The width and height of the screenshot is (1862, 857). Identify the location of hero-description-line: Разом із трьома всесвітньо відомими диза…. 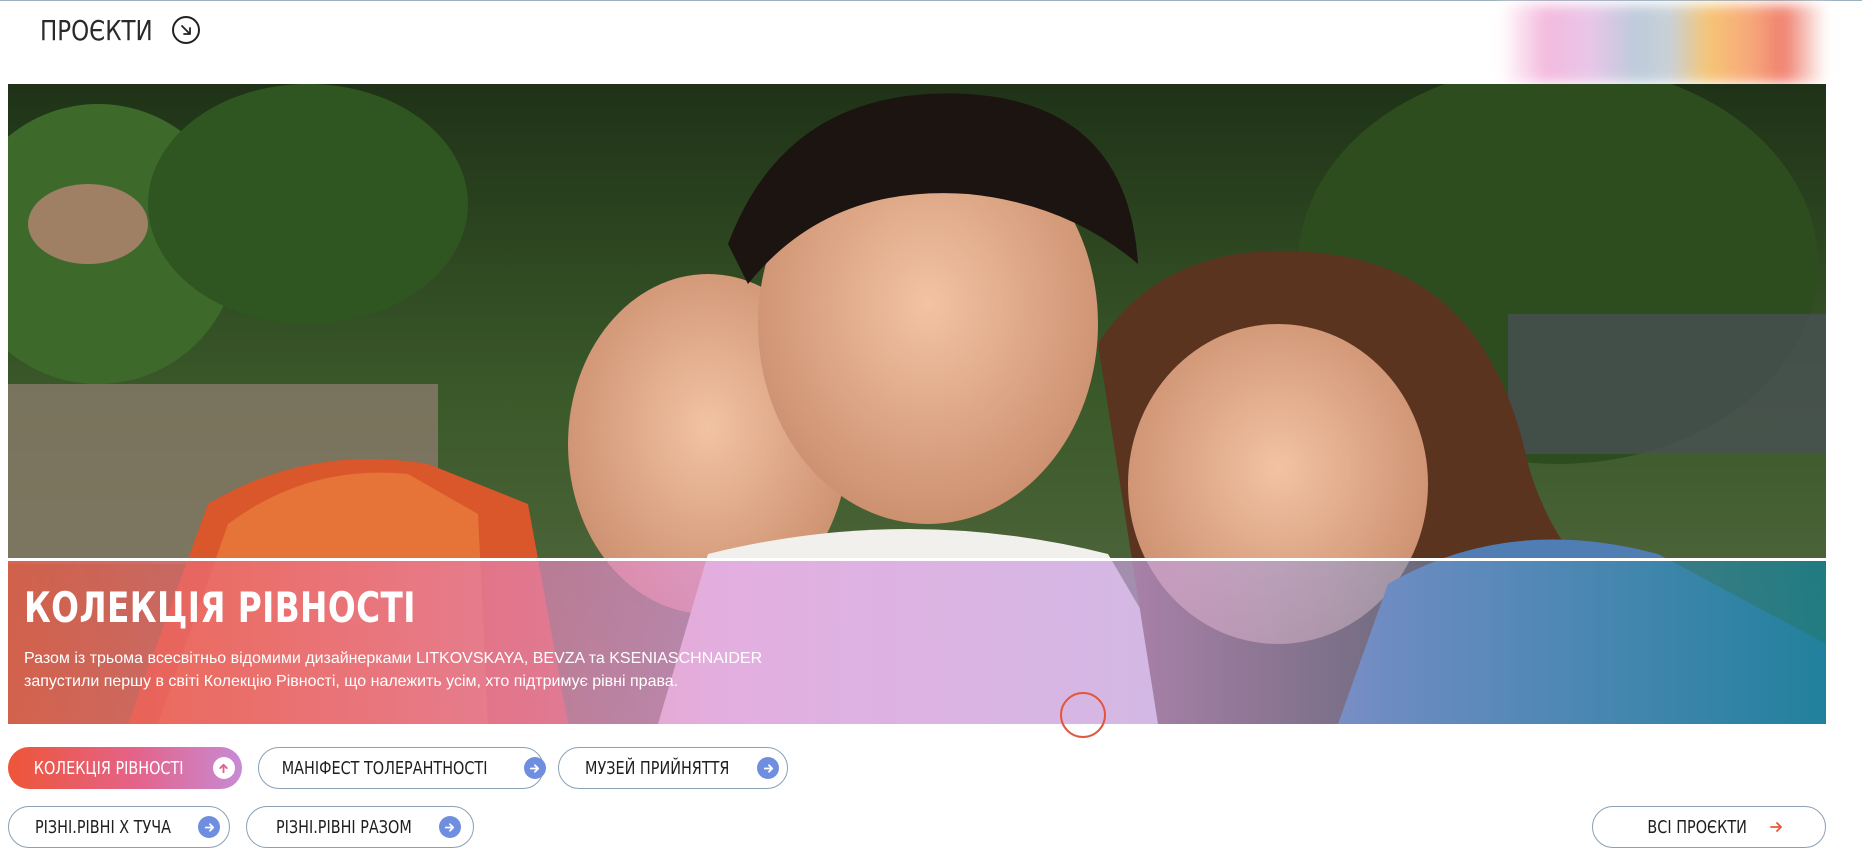
(393, 658).